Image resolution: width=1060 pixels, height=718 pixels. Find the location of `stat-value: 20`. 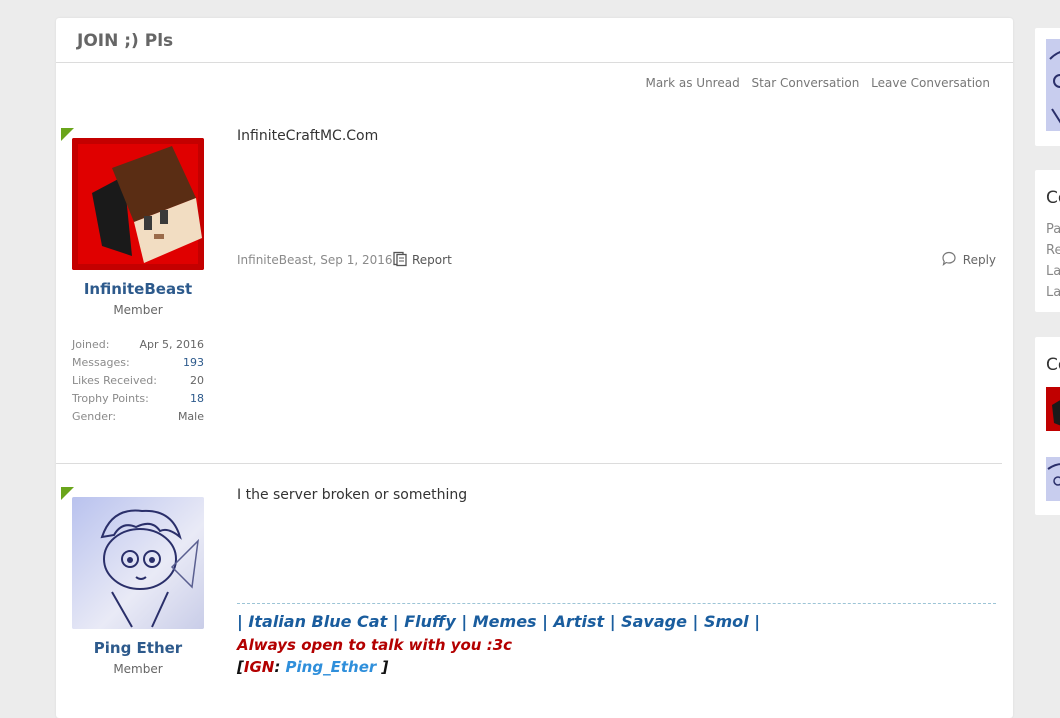

stat-value: 20 is located at coordinates (197, 380).